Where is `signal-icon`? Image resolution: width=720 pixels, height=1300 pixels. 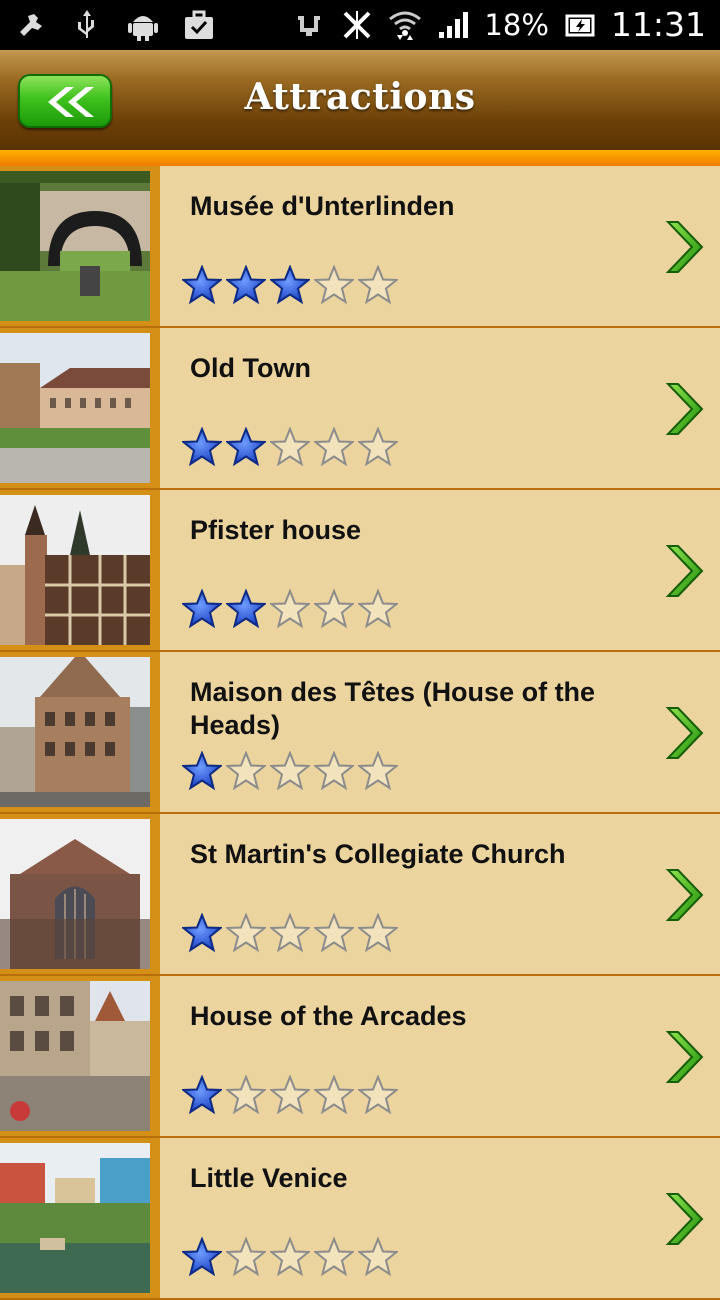
signal-icon is located at coordinates (453, 25).